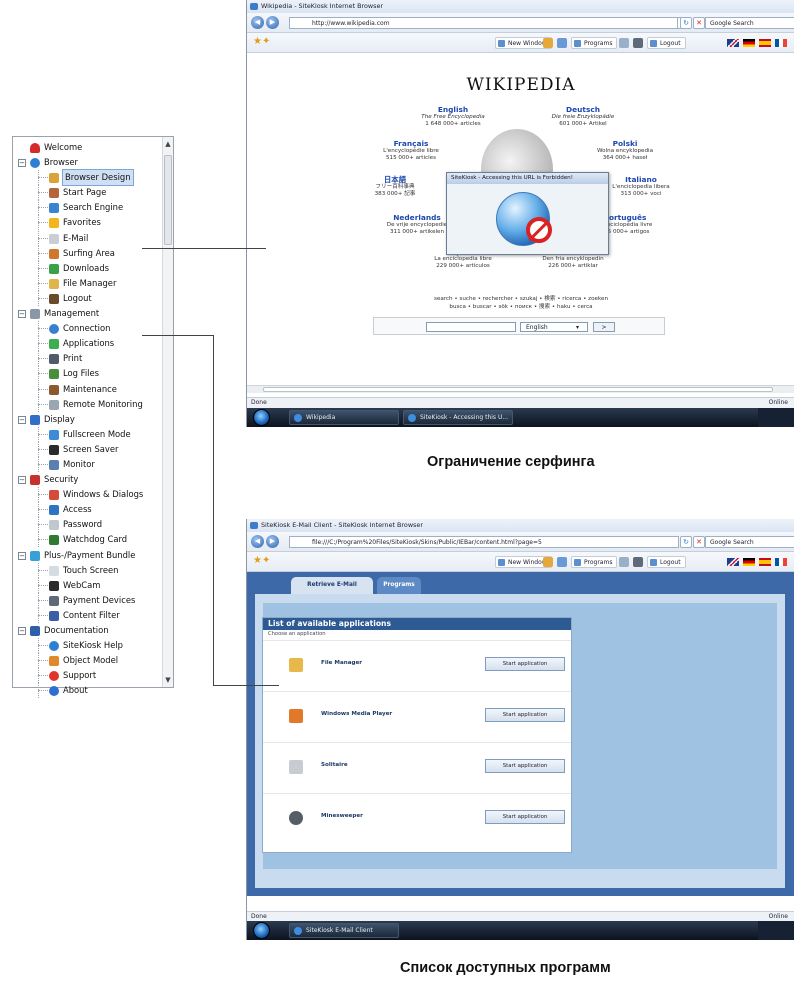 This screenshot has width=794, height=984. I want to click on tree-item-security: − Security, so click(88, 479).